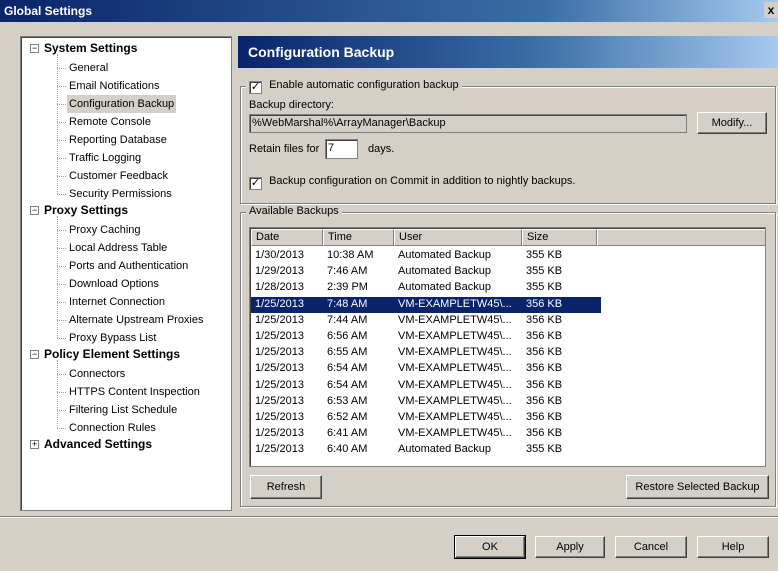  What do you see at coordinates (426, 418) in the screenshot?
I see `table-row: 1/25/2013 6:52 AM VM-EXAMPLETW45\... 356 KB` at bounding box center [426, 418].